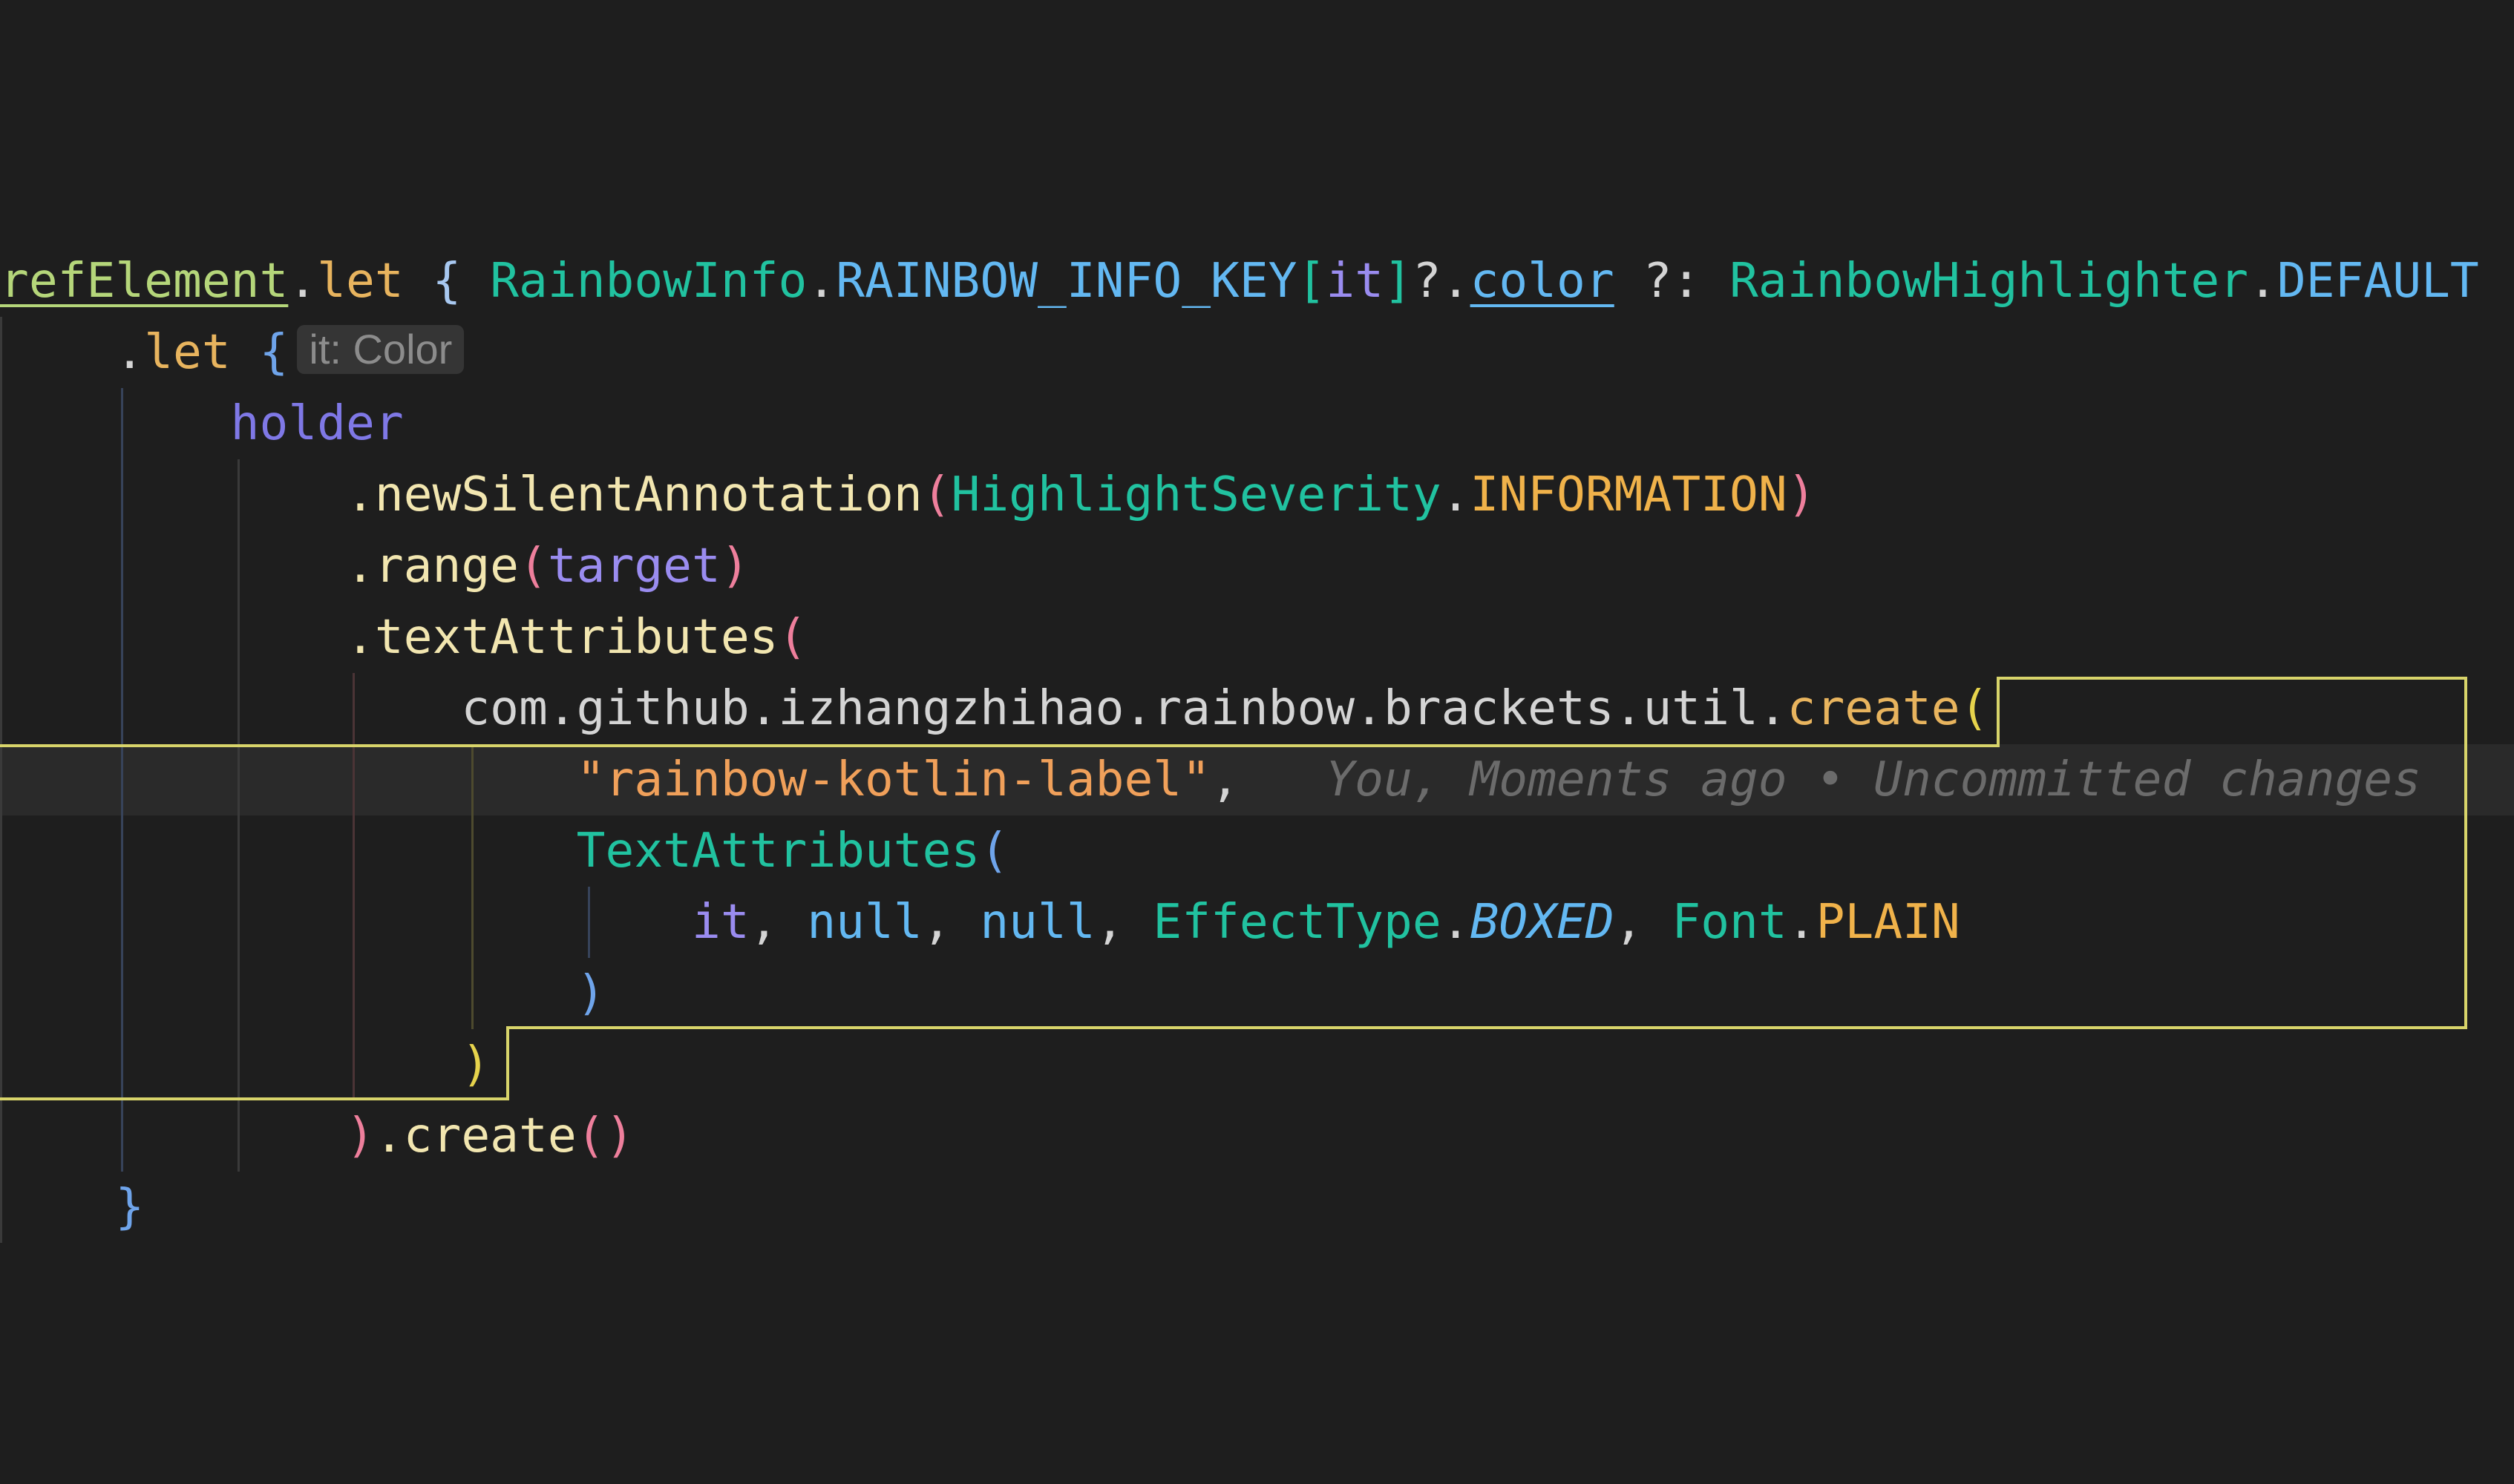 The width and height of the screenshot is (2514, 1484). I want to click on code-line-5: .range(target), so click(375, 566).